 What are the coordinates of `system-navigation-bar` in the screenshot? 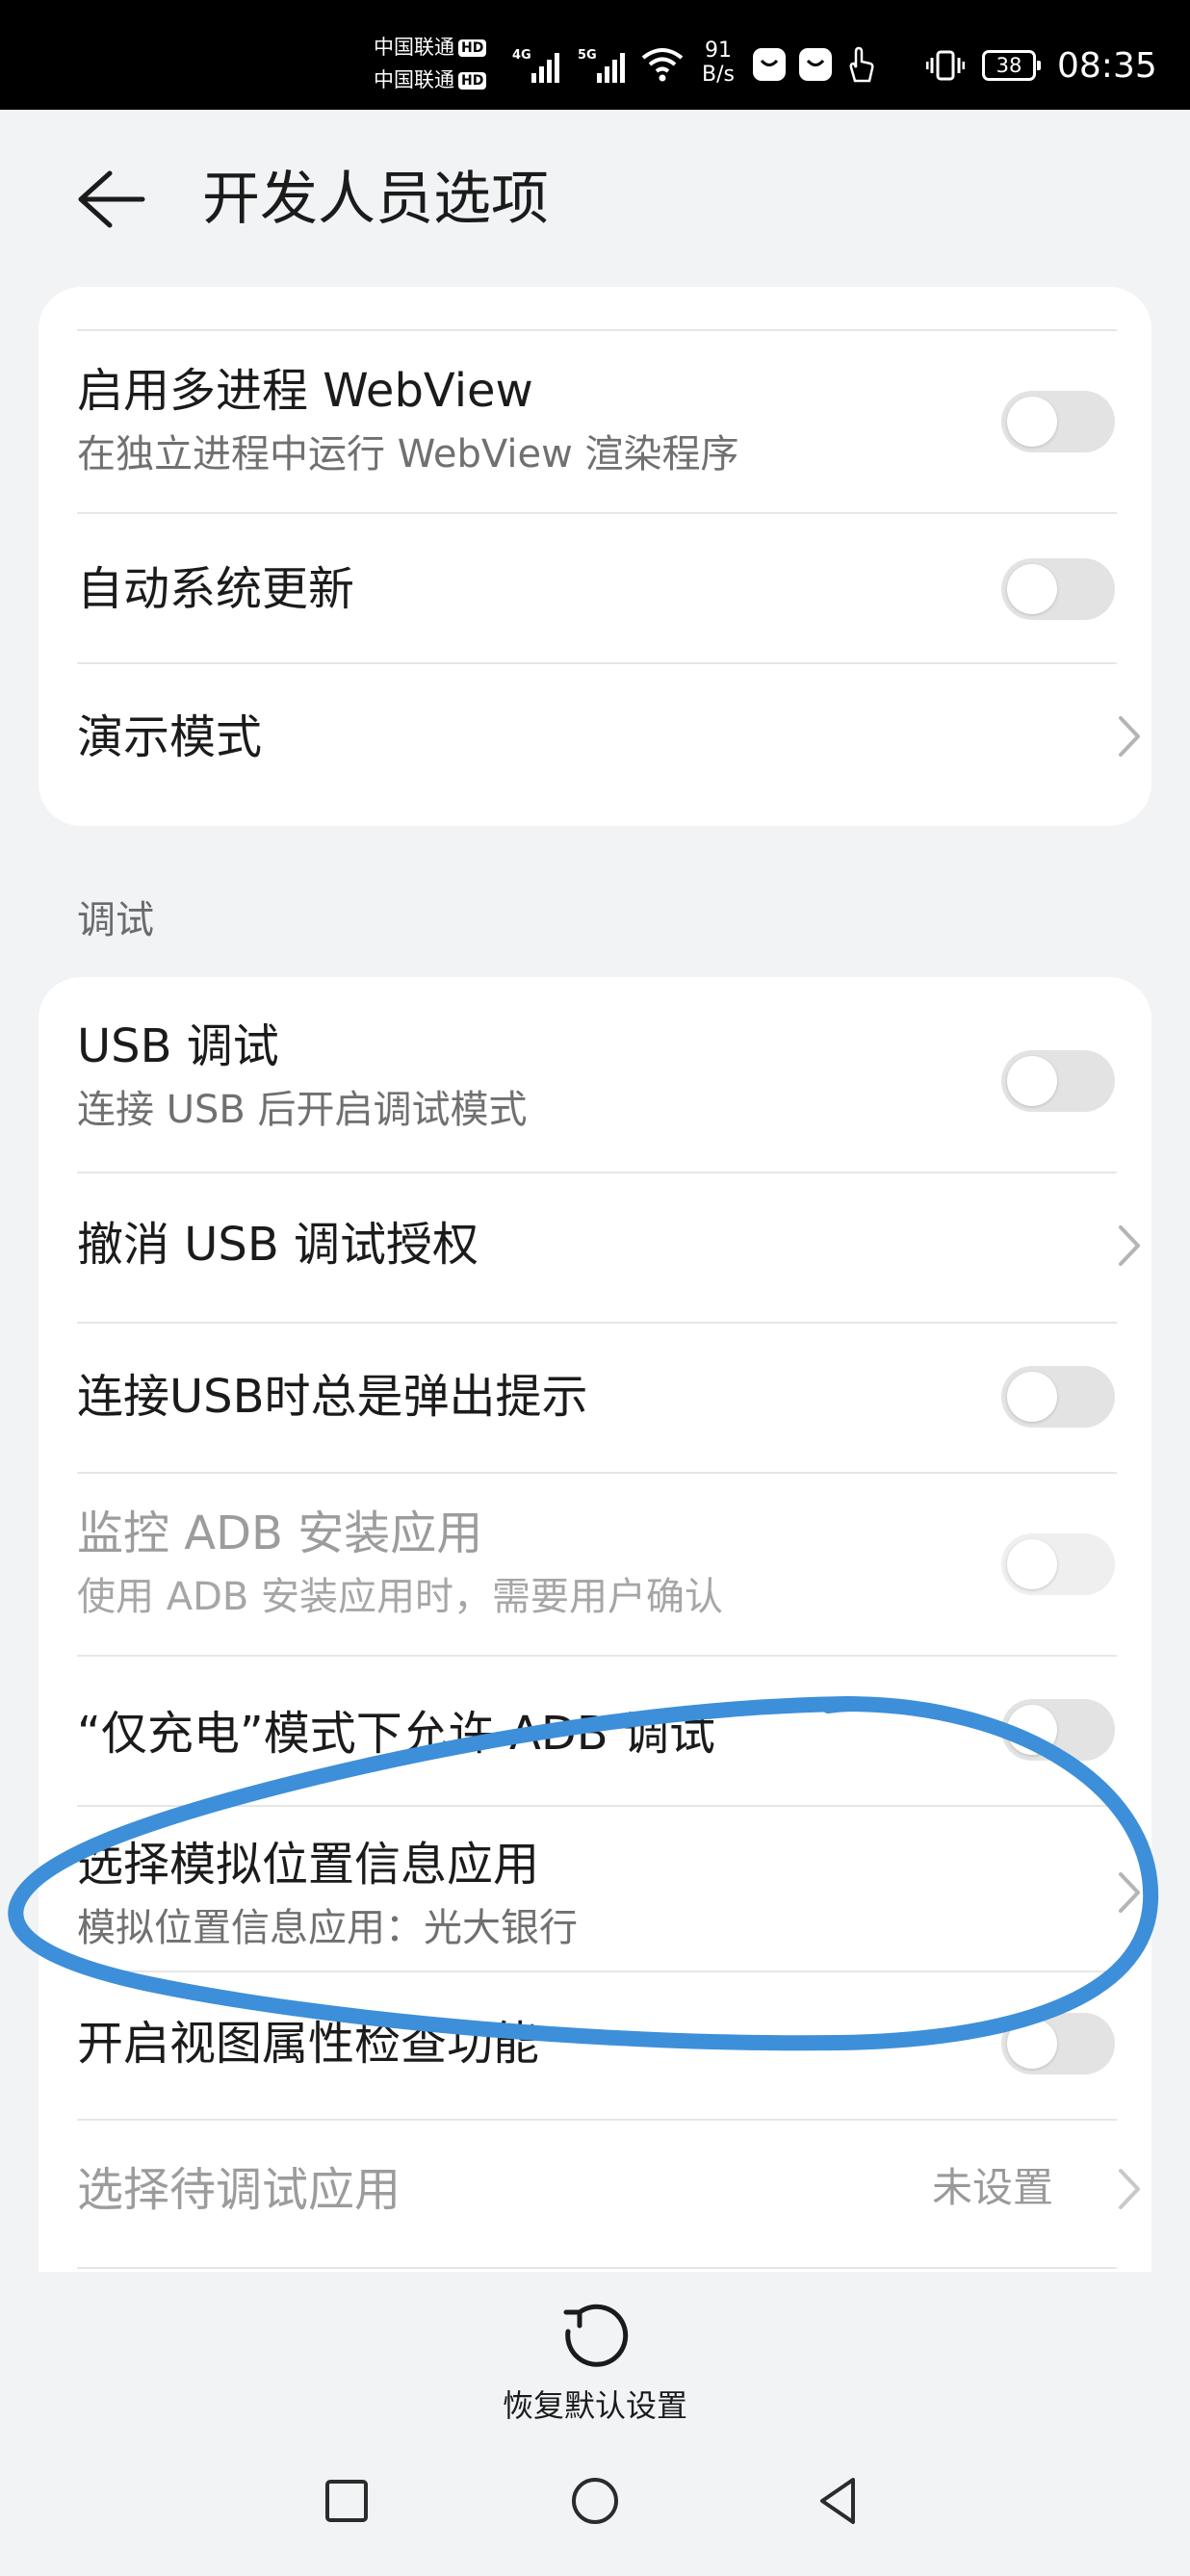 It's located at (595, 2506).